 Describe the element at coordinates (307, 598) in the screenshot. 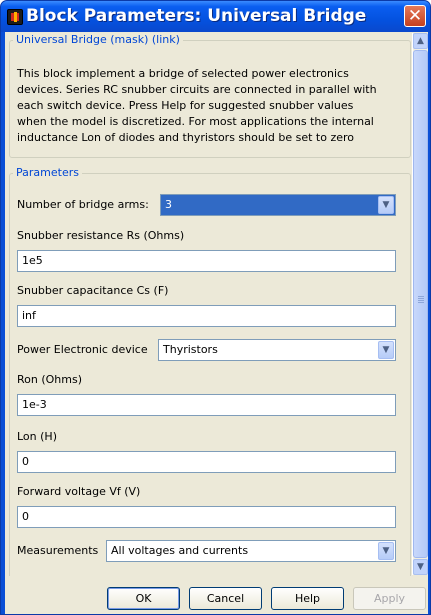

I see `help-button: Help` at that location.